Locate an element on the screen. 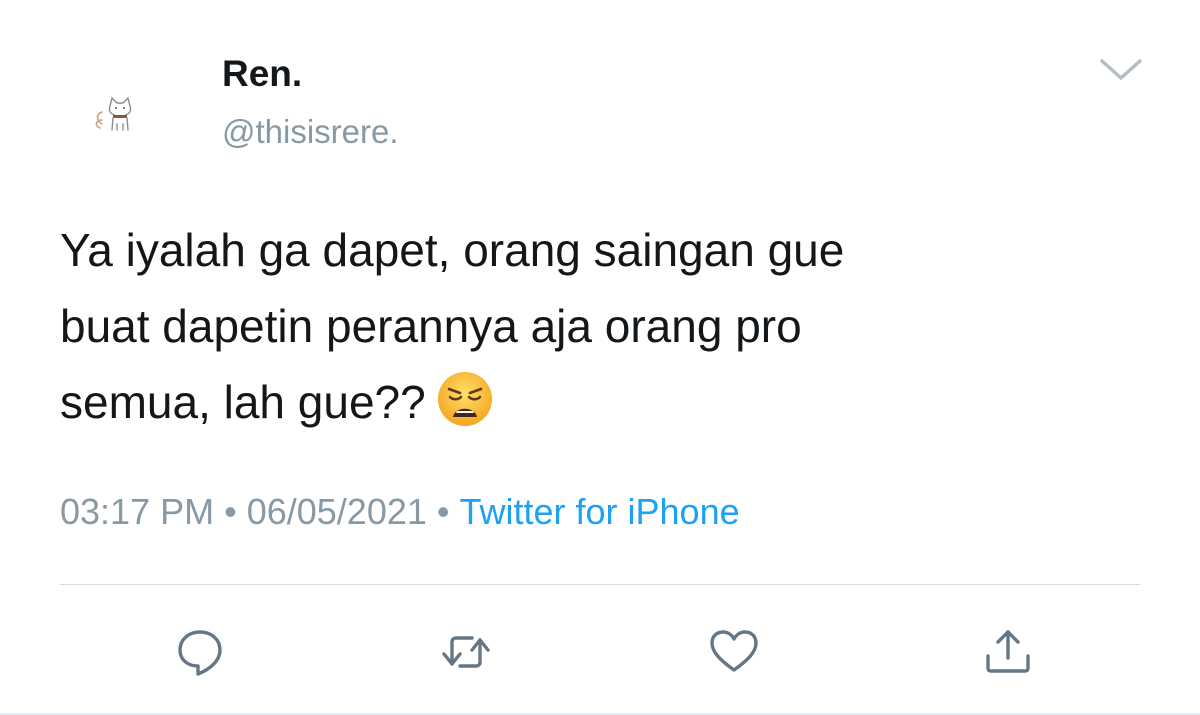 The height and width of the screenshot is (715, 1200). tweet-text-line: buat dapetin perannya aja orang pro is located at coordinates (431, 326).